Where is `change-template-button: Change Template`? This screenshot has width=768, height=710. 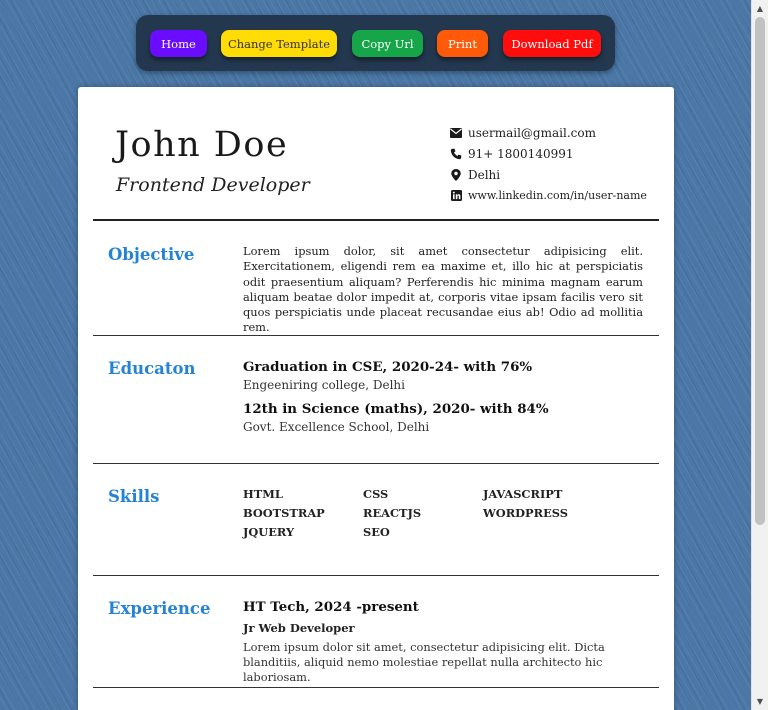
change-template-button: Change Template is located at coordinates (279, 43).